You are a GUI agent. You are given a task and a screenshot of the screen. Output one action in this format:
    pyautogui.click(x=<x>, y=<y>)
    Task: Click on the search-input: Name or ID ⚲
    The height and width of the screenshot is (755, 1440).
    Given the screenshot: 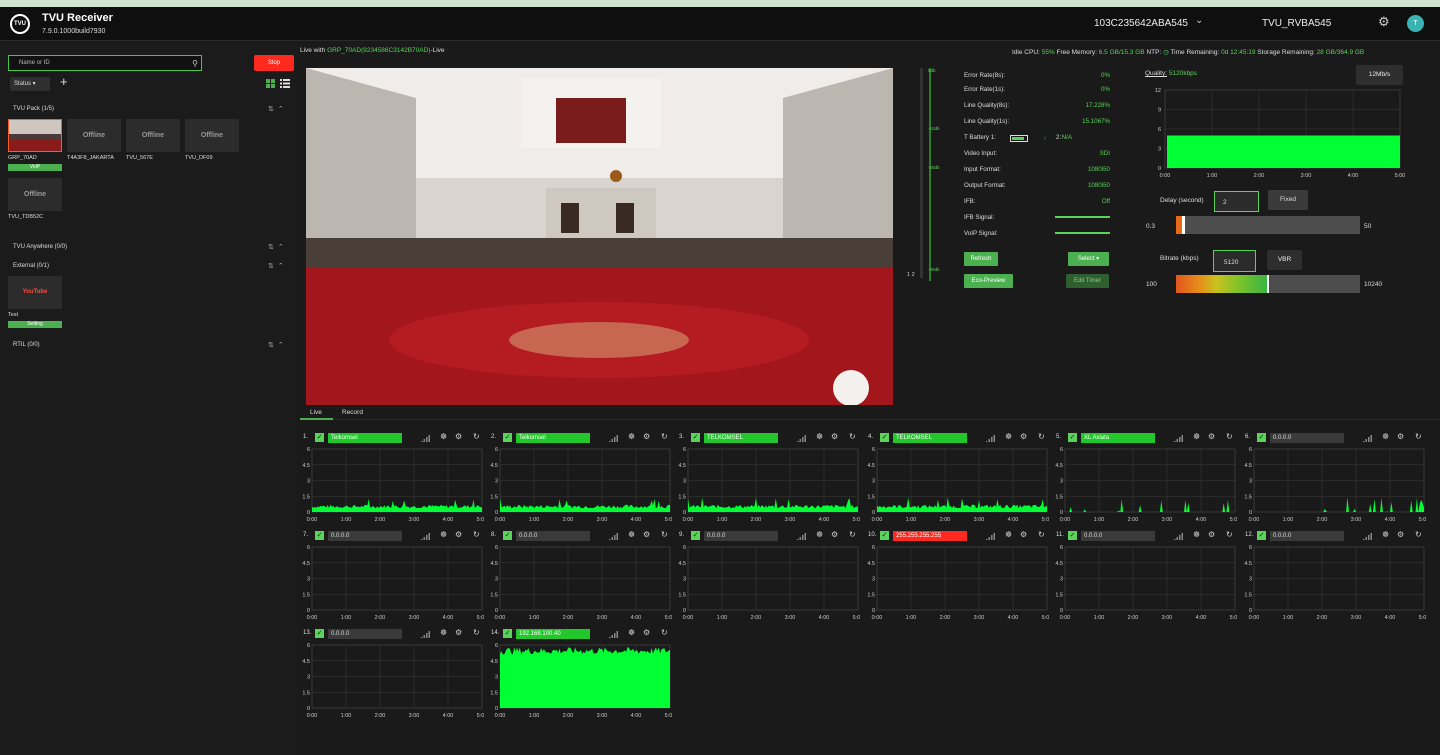 What is the action you would take?
    pyautogui.click(x=105, y=63)
    